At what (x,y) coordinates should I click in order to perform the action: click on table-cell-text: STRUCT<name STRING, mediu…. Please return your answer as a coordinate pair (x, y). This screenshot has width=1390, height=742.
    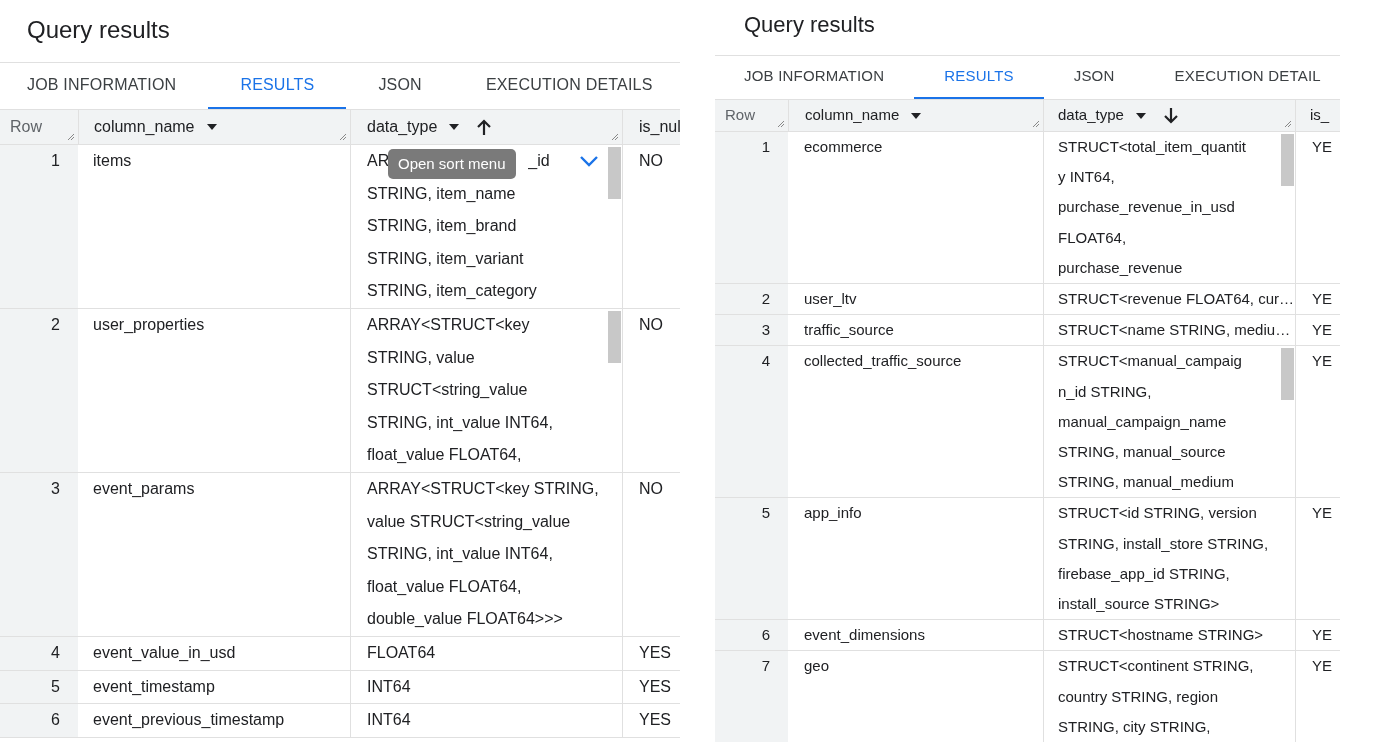
    Looking at the image, I should click on (1174, 330).